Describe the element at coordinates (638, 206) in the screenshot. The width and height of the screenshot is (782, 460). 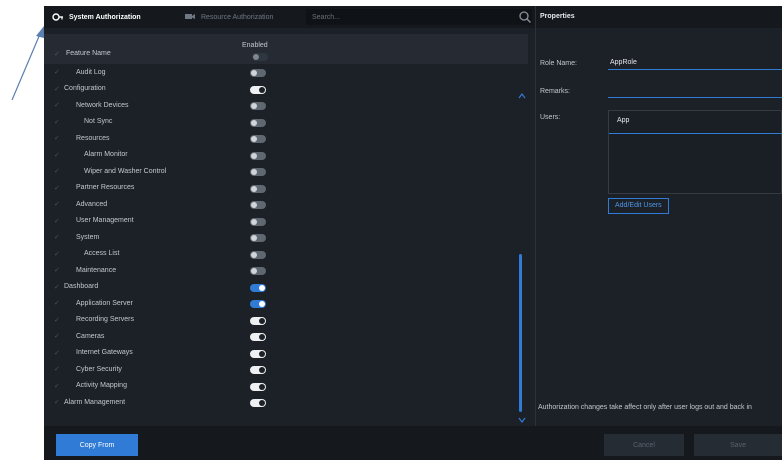
I see `add-edit-users-button: Add/Edit Users` at that location.